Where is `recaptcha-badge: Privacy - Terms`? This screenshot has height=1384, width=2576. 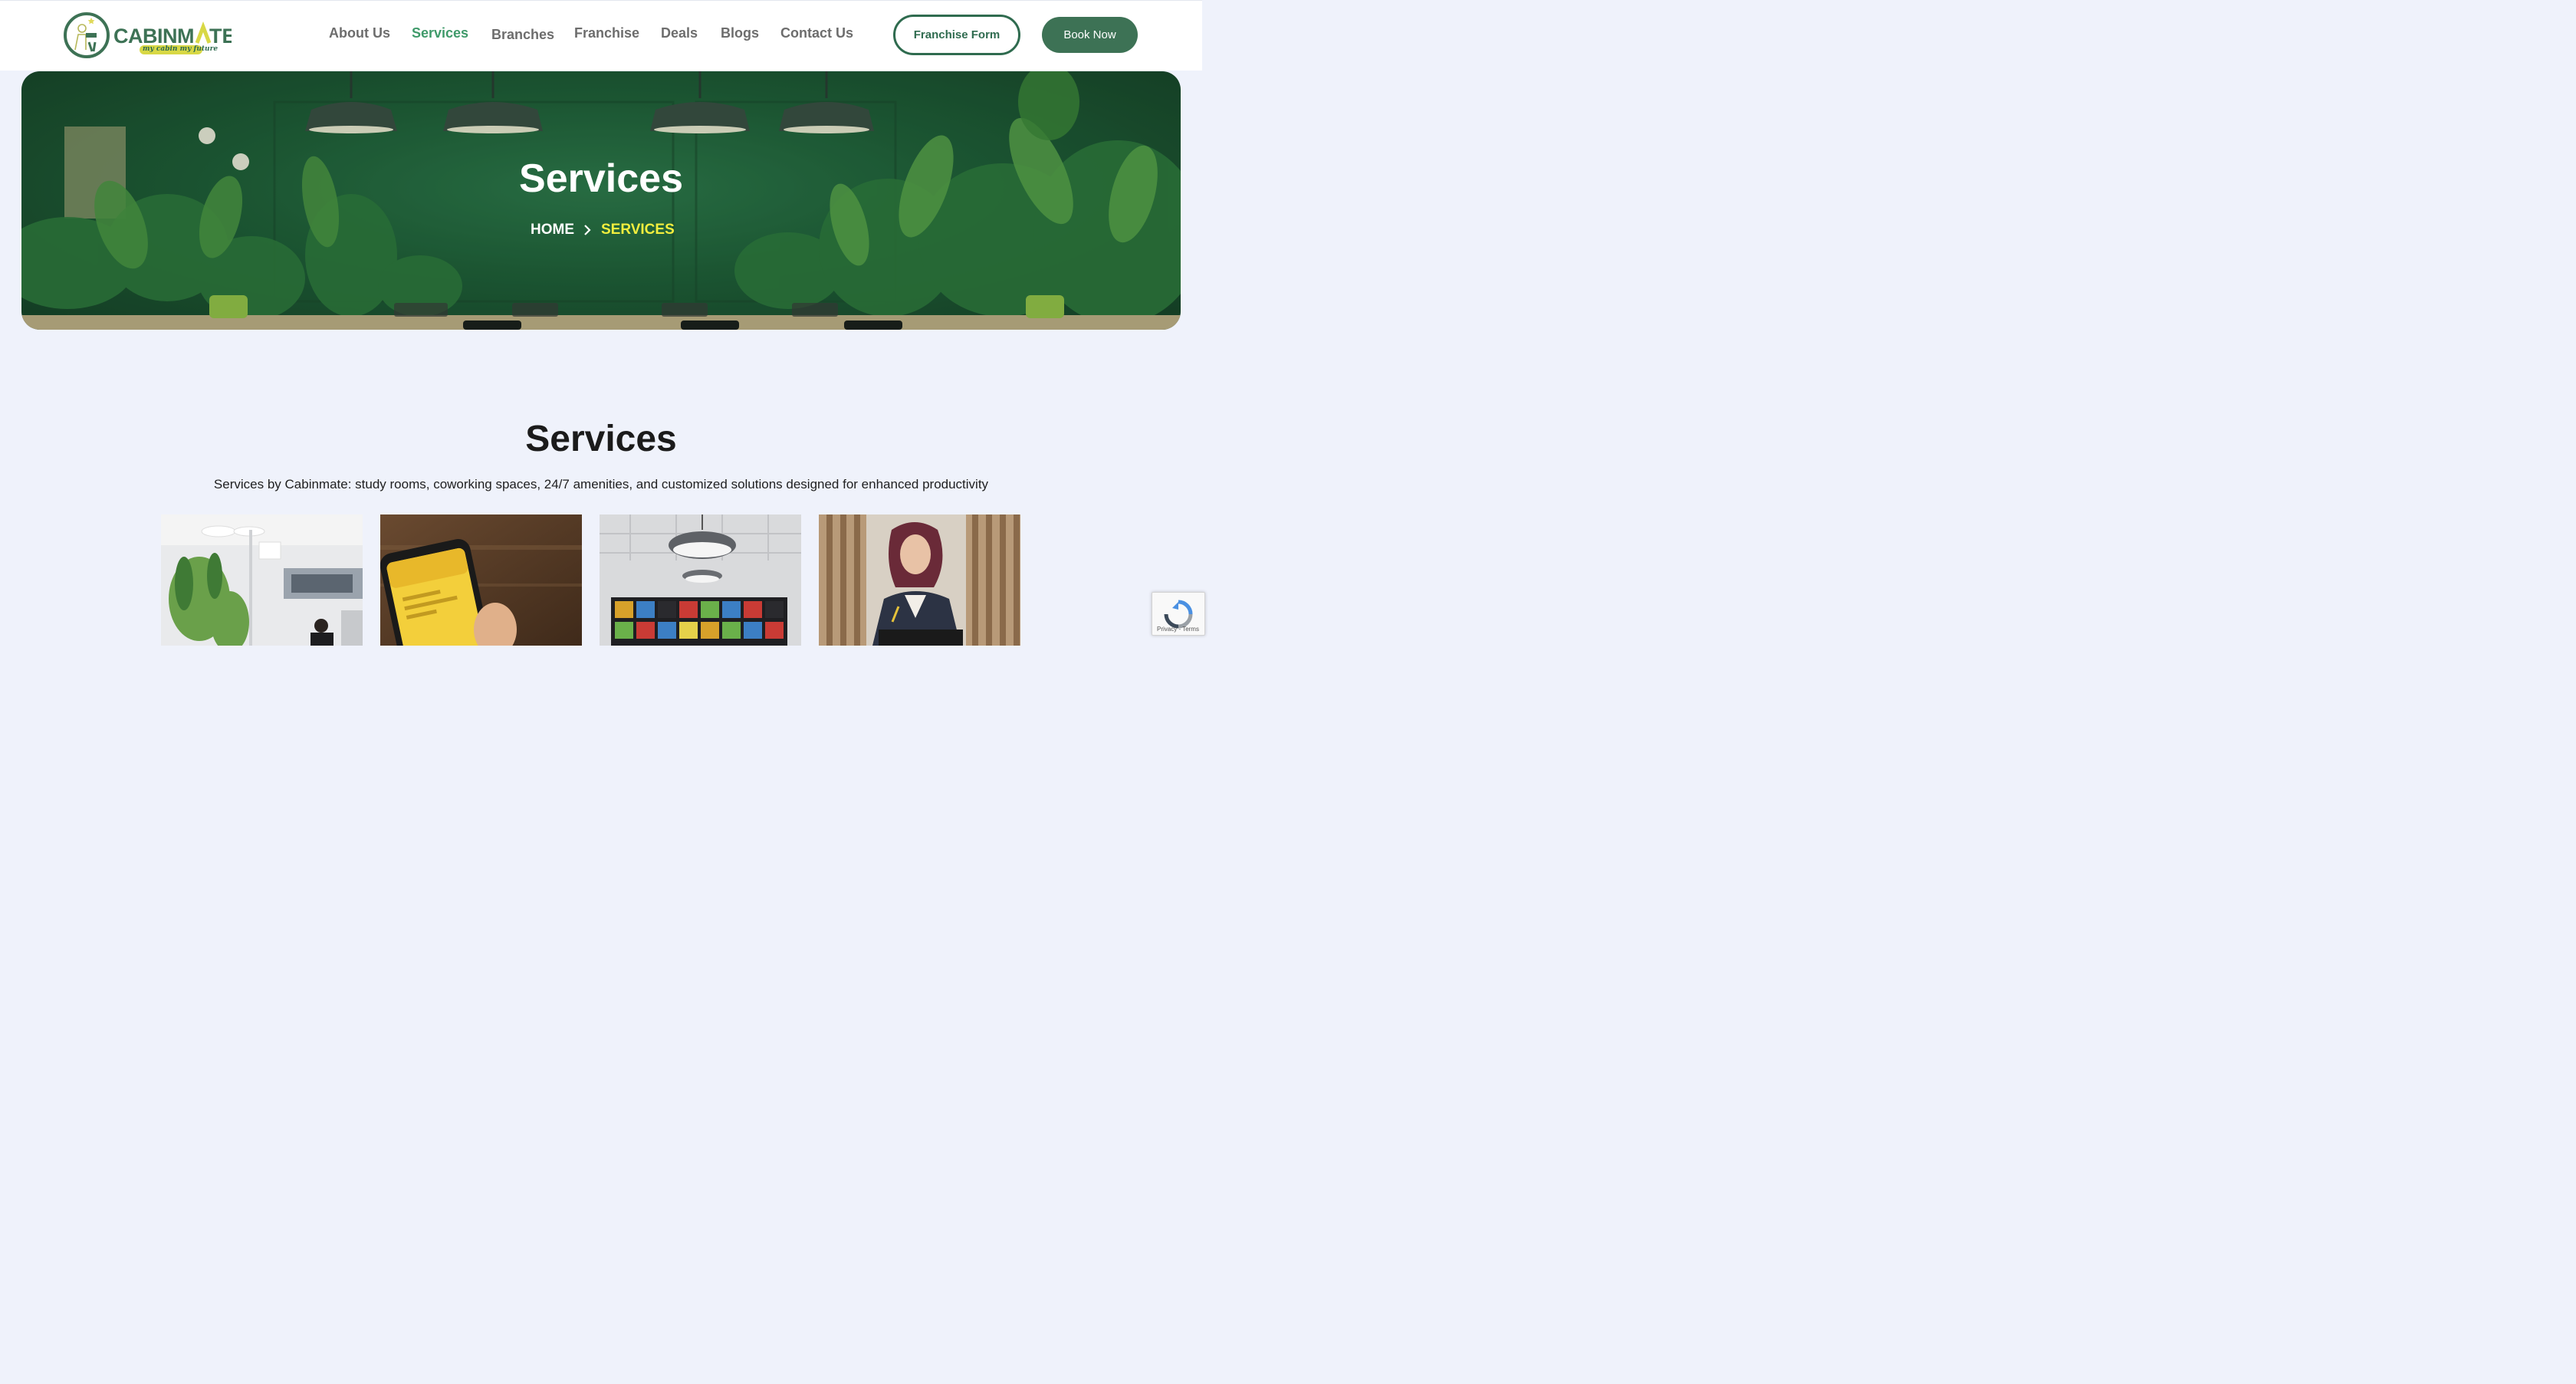
recaptcha-badge: Privacy - Terms is located at coordinates (1178, 614).